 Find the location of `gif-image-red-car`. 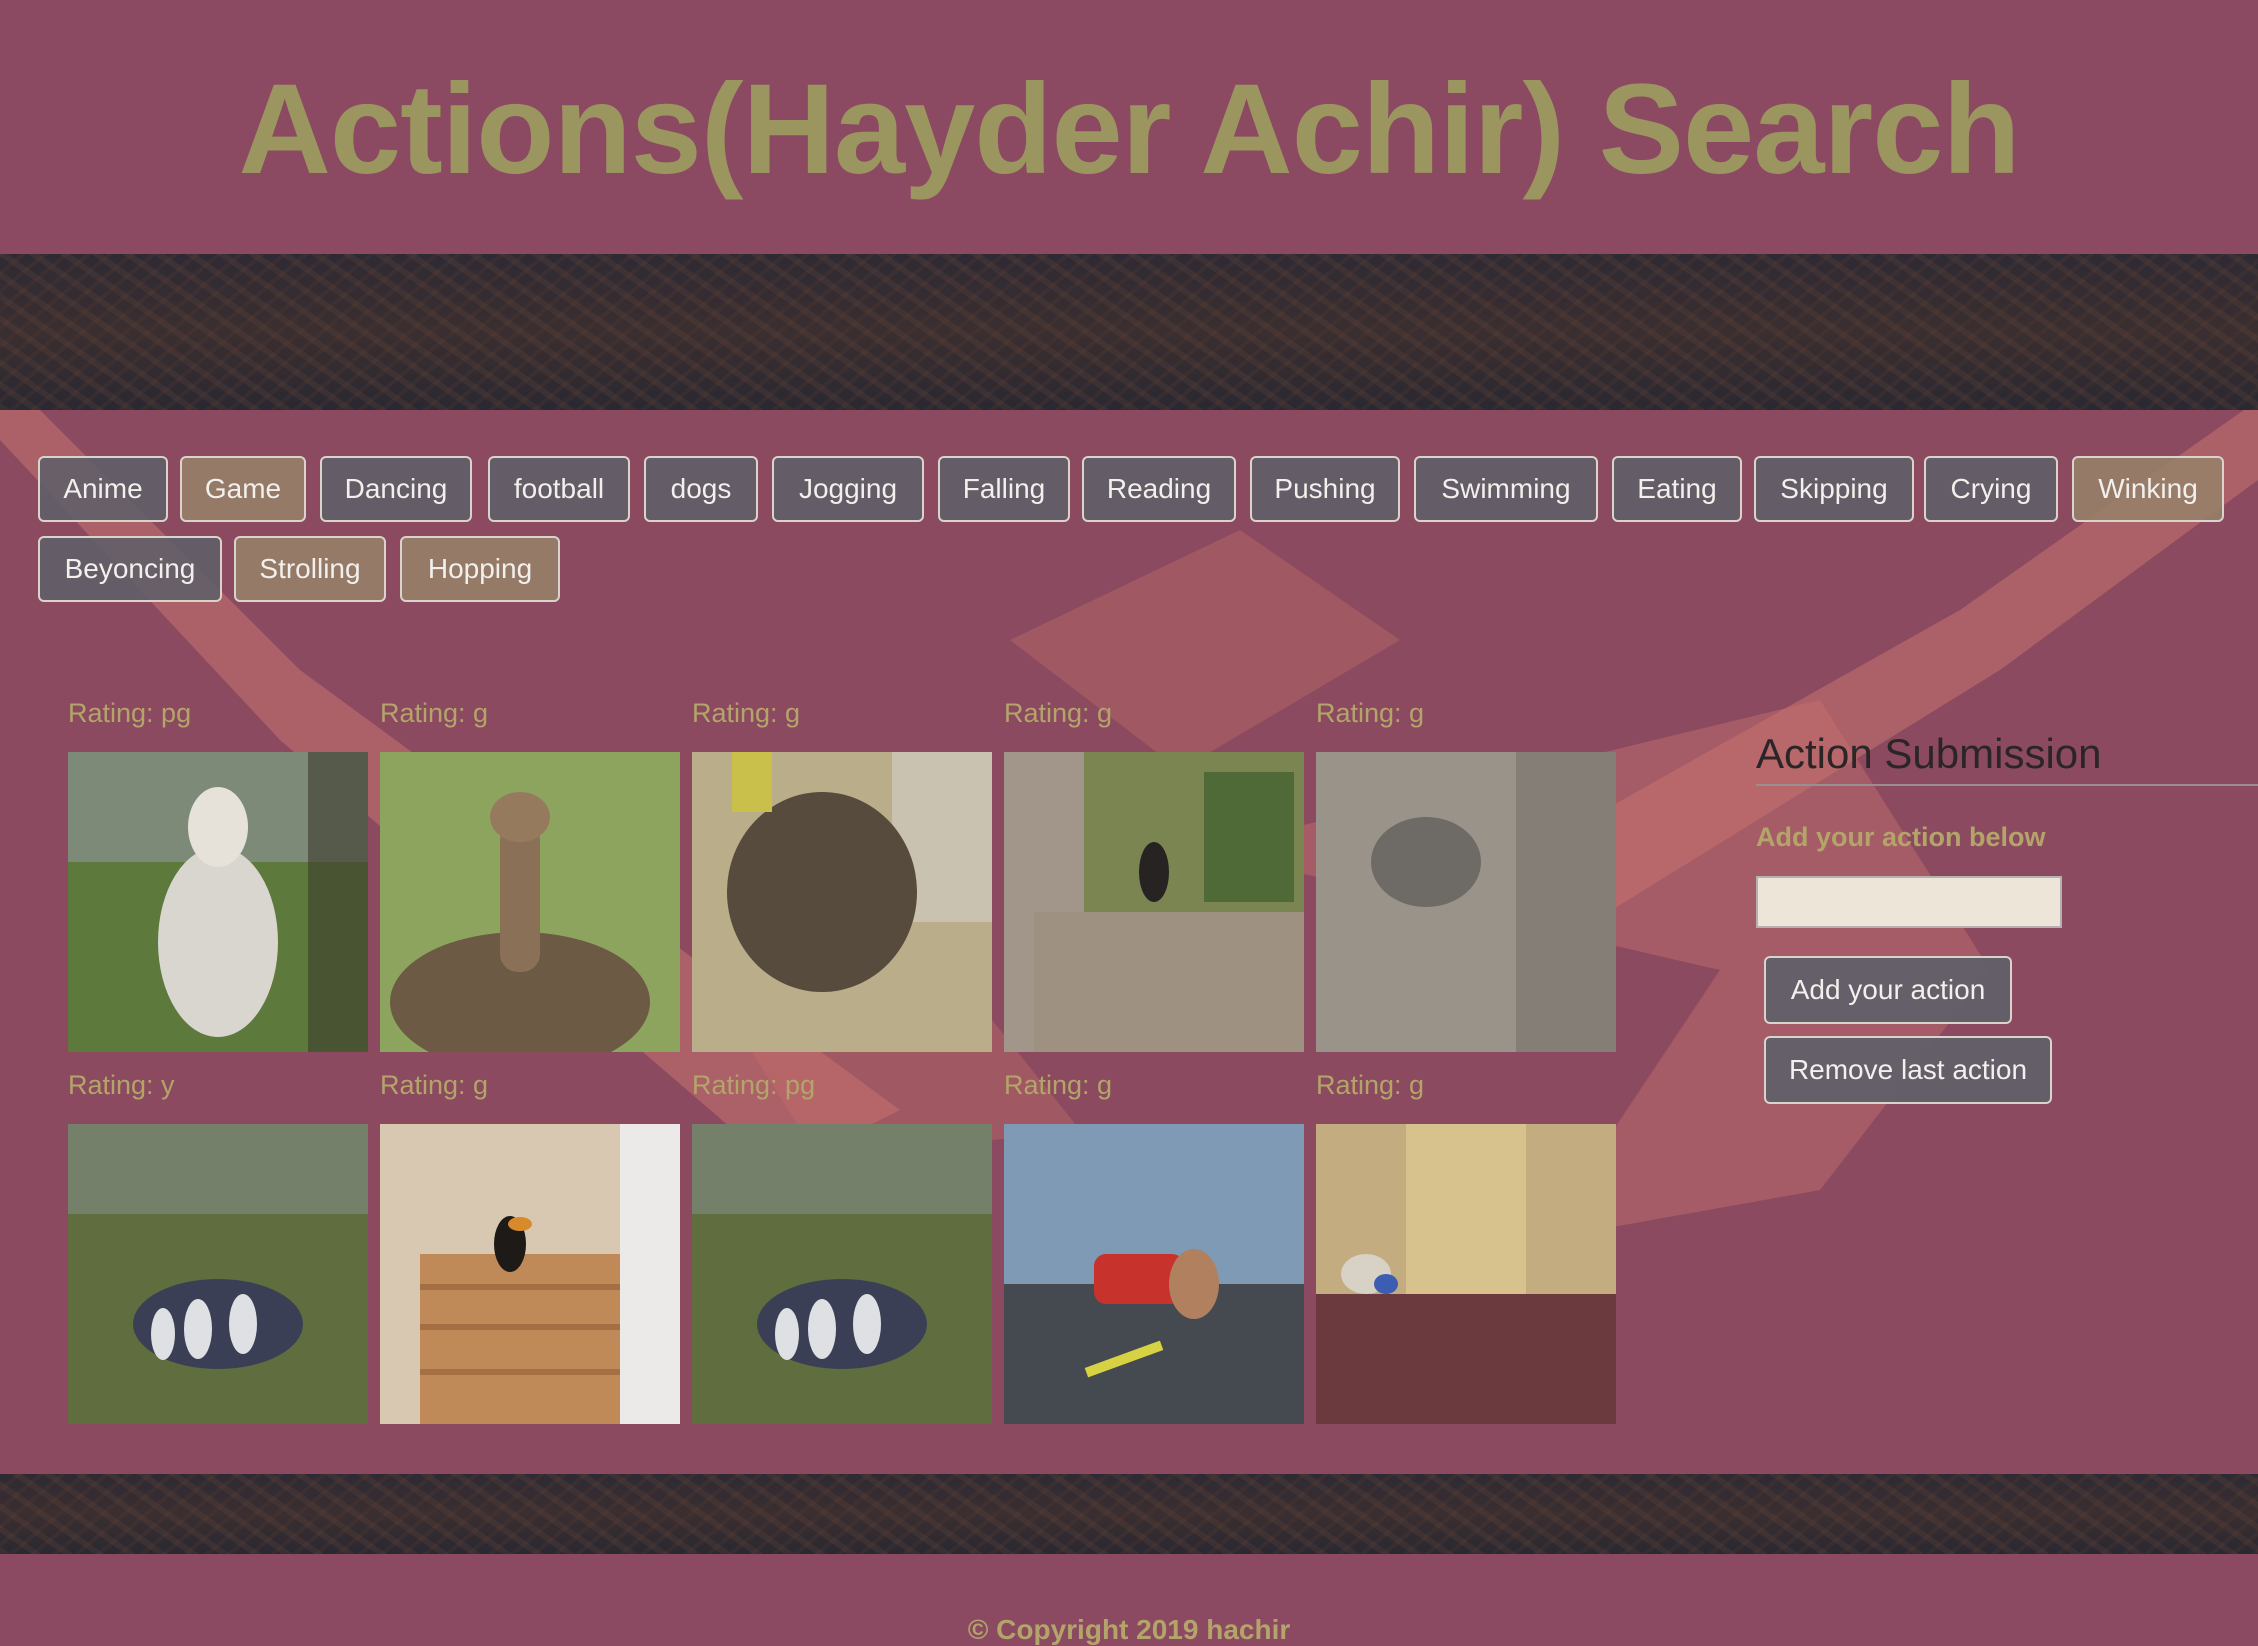

gif-image-red-car is located at coordinates (1154, 1274).